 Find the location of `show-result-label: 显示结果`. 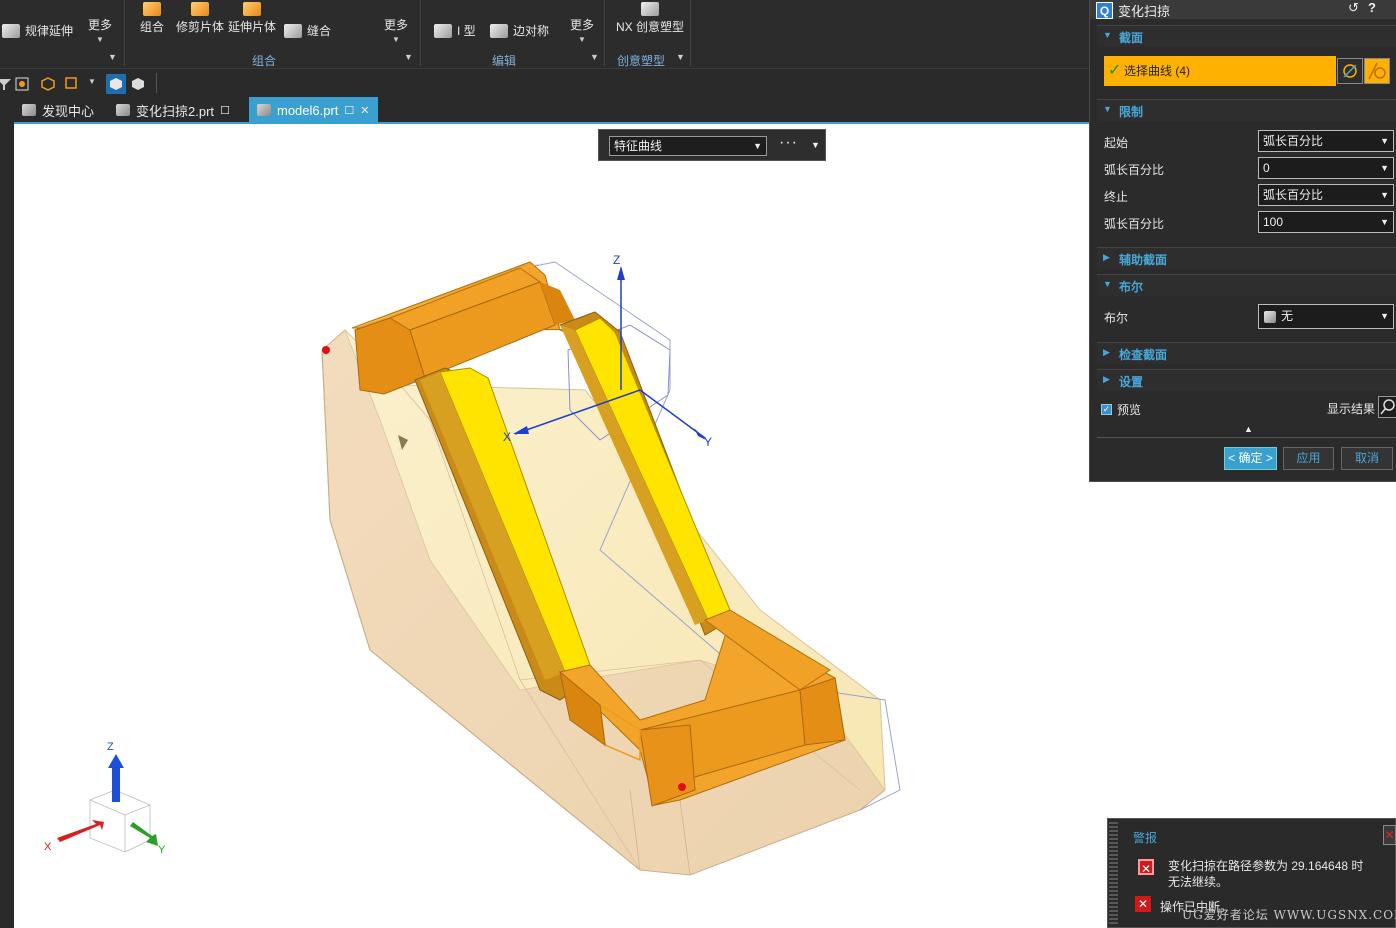

show-result-label: 显示结果 is located at coordinates (1351, 409).